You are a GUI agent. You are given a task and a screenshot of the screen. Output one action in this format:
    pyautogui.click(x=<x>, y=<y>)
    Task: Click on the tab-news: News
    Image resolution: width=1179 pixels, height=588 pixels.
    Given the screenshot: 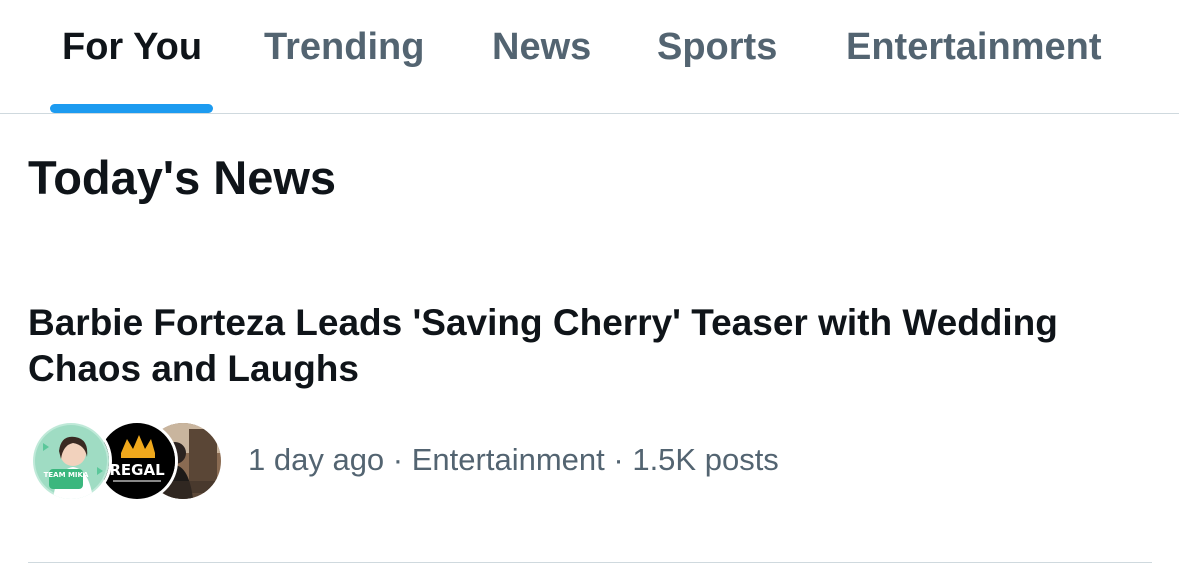 What is the action you would take?
    pyautogui.click(x=541, y=47)
    